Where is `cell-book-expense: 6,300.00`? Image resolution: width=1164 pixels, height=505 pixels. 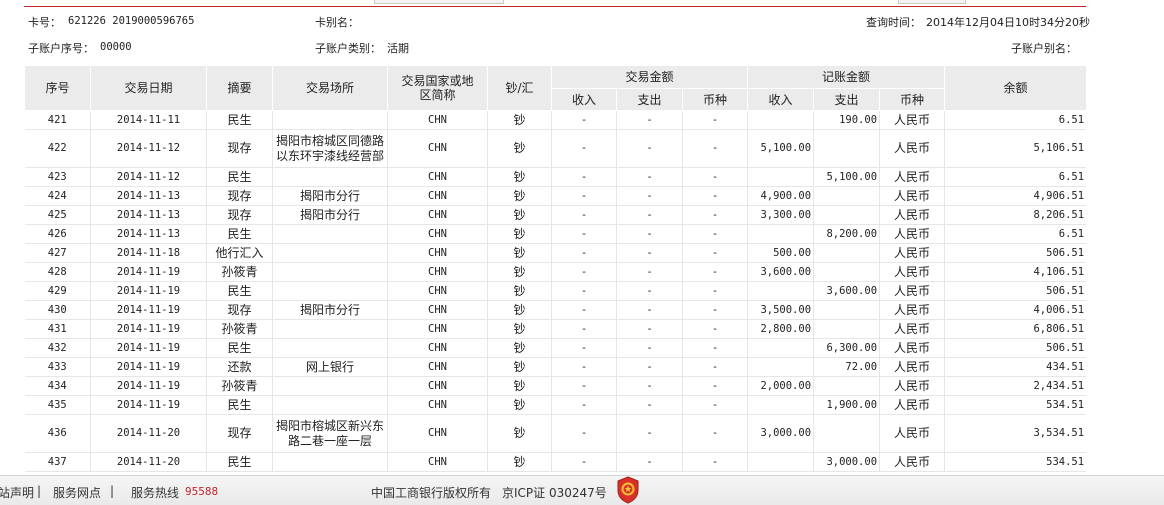 cell-book-expense: 6,300.00 is located at coordinates (847, 348).